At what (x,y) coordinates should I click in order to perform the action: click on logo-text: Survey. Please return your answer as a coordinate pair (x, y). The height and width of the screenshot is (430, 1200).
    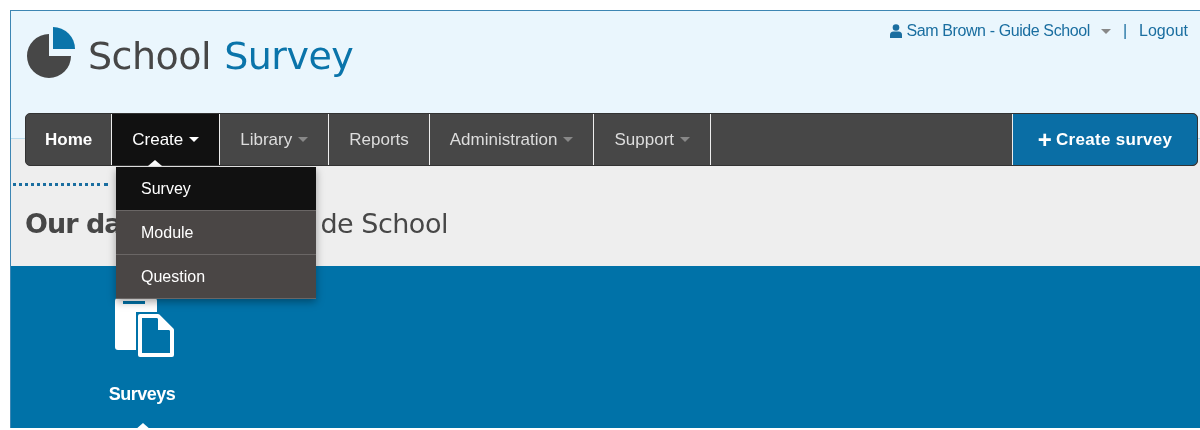
    Looking at the image, I should click on (289, 56).